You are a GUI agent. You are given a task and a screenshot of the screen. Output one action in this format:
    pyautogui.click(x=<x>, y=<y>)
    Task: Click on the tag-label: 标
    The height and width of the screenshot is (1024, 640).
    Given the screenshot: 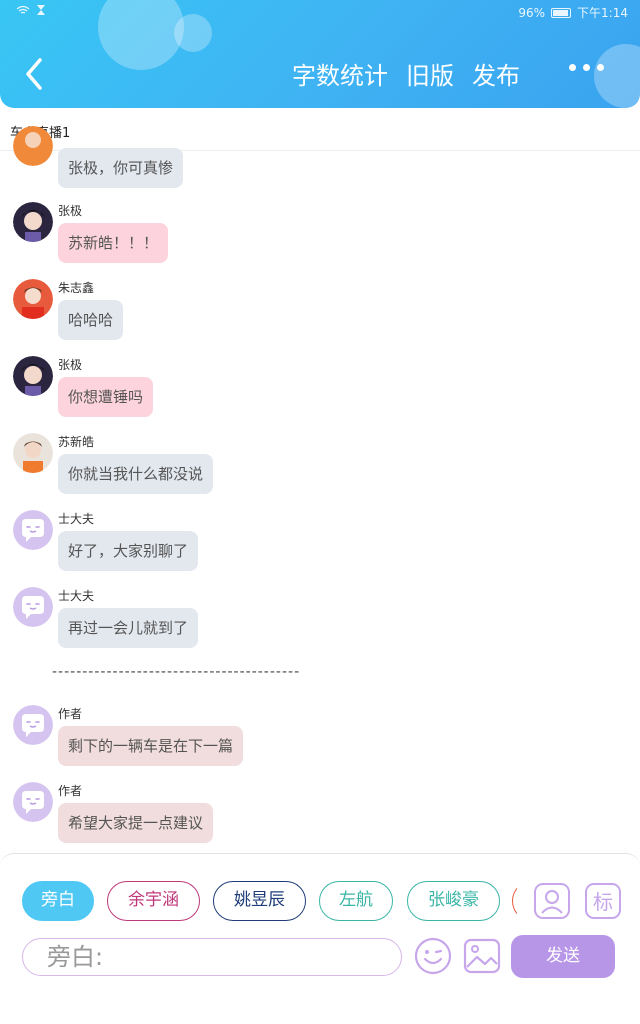 What is the action you would take?
    pyautogui.click(x=603, y=902)
    